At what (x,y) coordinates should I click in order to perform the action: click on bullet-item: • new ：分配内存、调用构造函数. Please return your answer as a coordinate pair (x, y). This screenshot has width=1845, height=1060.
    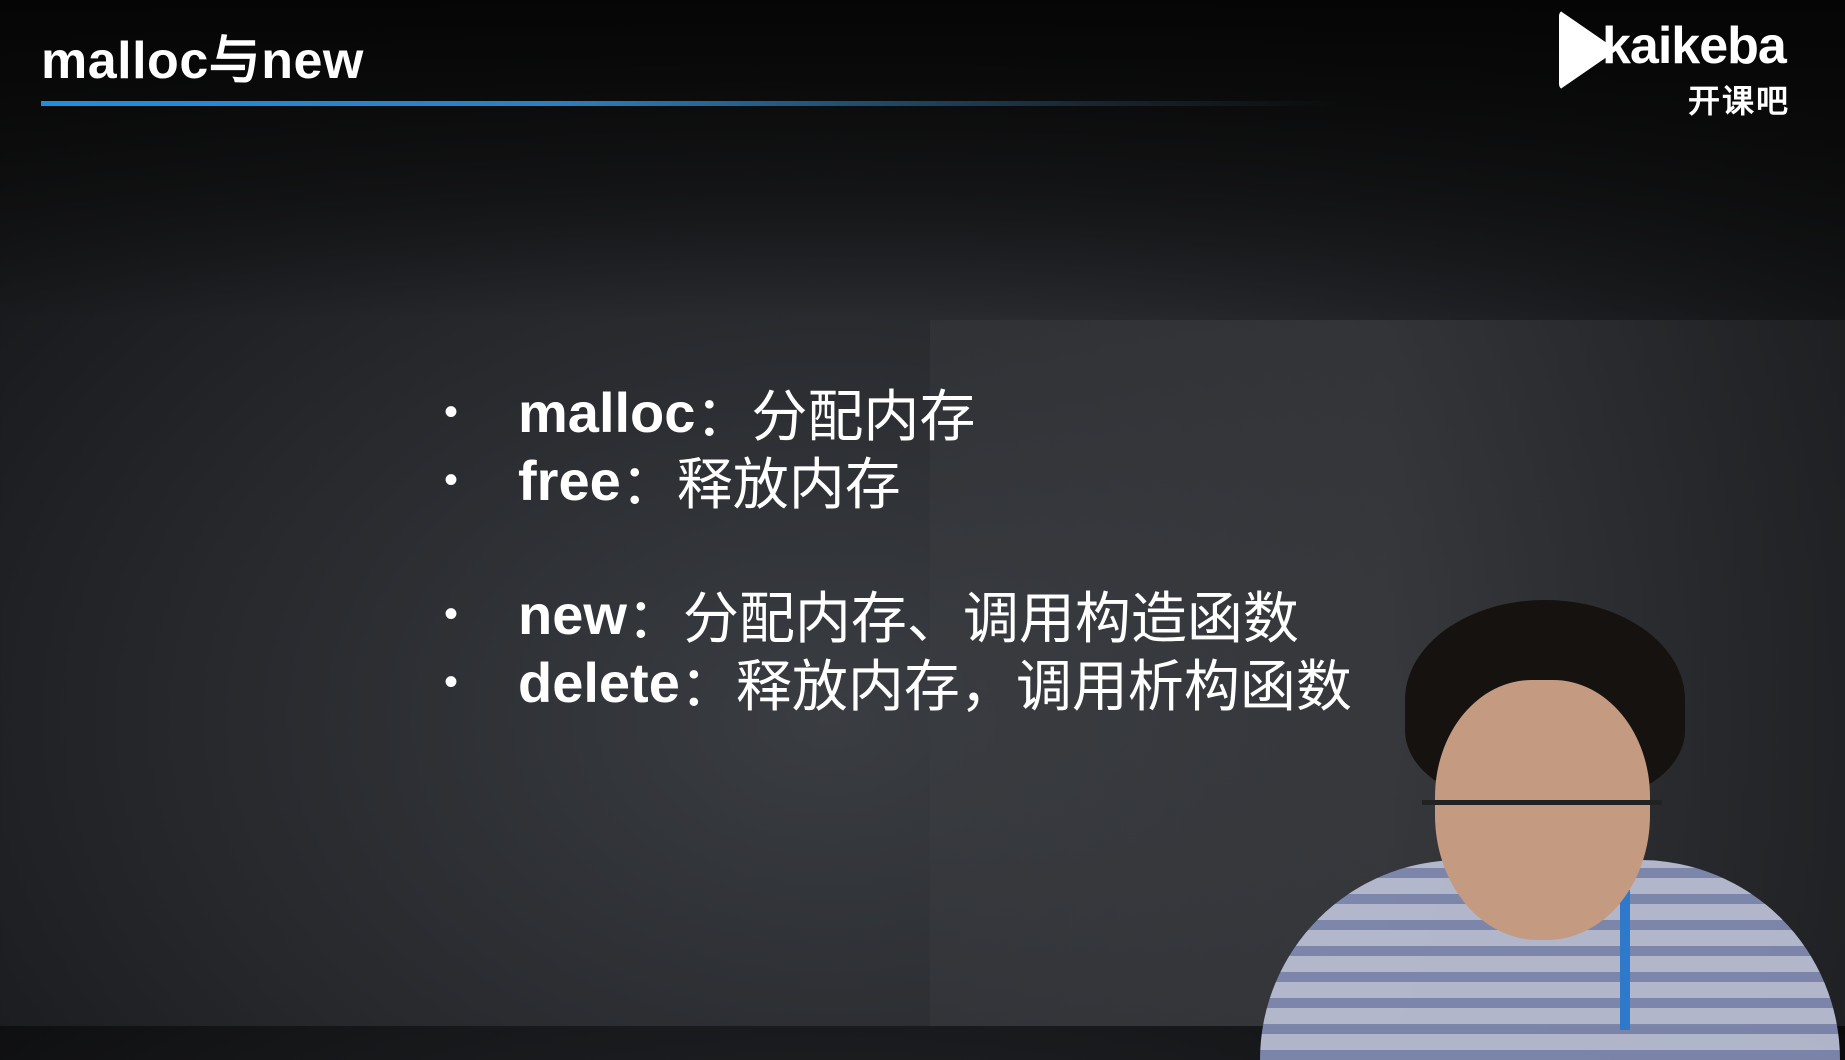
    Looking at the image, I should click on (898, 615).